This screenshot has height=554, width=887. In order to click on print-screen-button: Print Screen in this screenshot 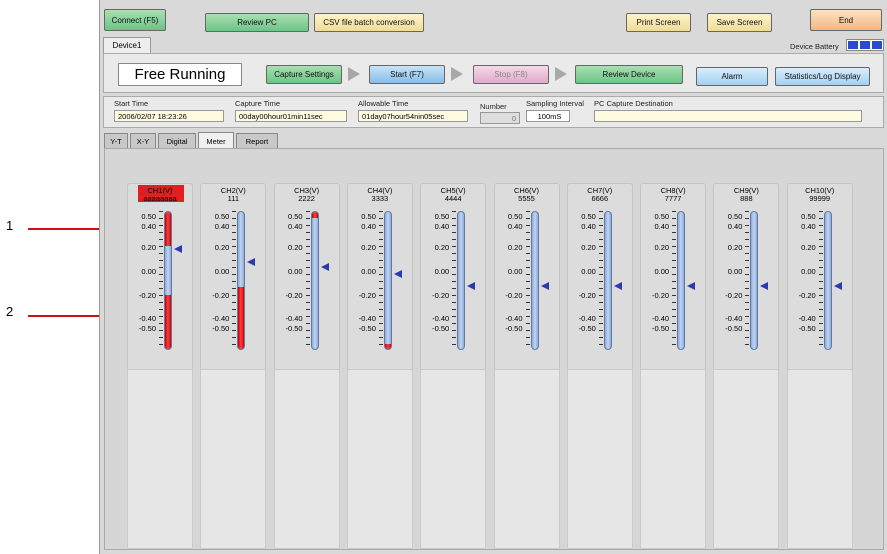, I will do `click(658, 22)`.